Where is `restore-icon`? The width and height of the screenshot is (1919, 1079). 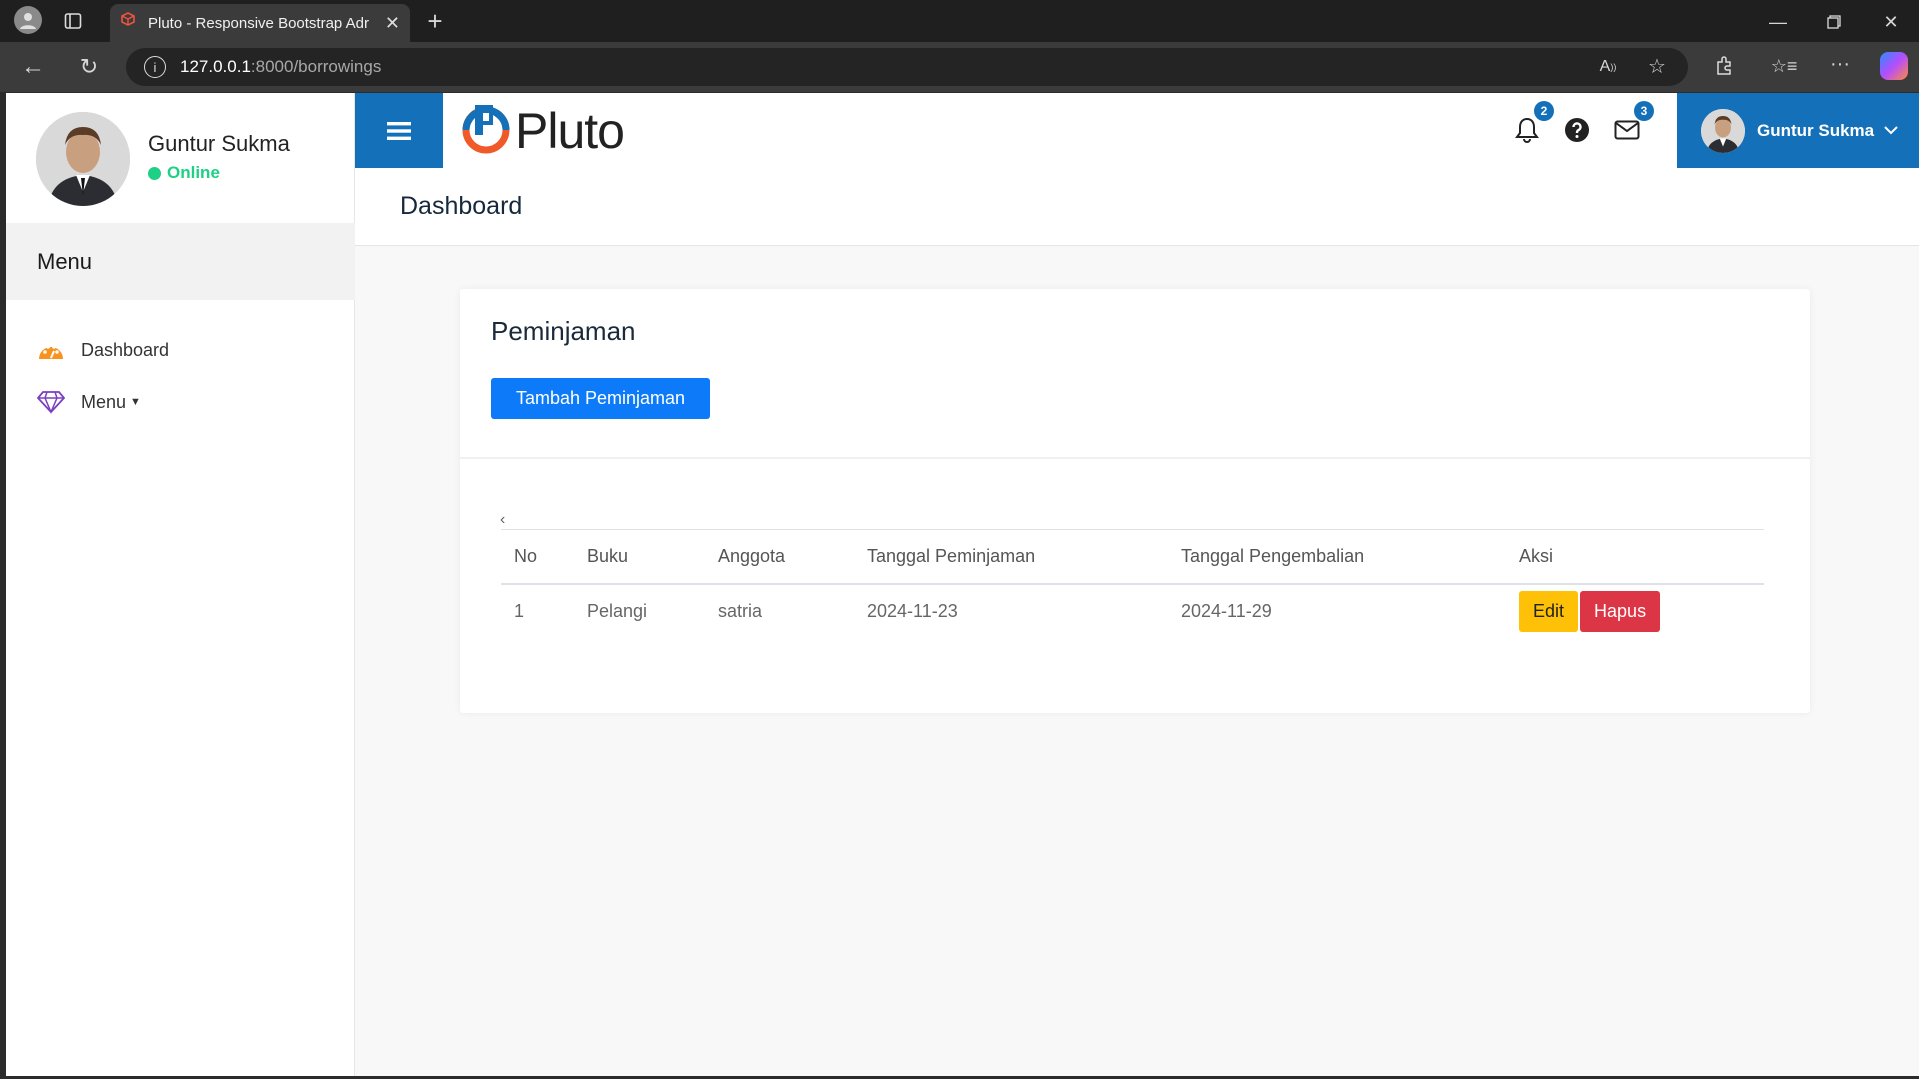 restore-icon is located at coordinates (1834, 22).